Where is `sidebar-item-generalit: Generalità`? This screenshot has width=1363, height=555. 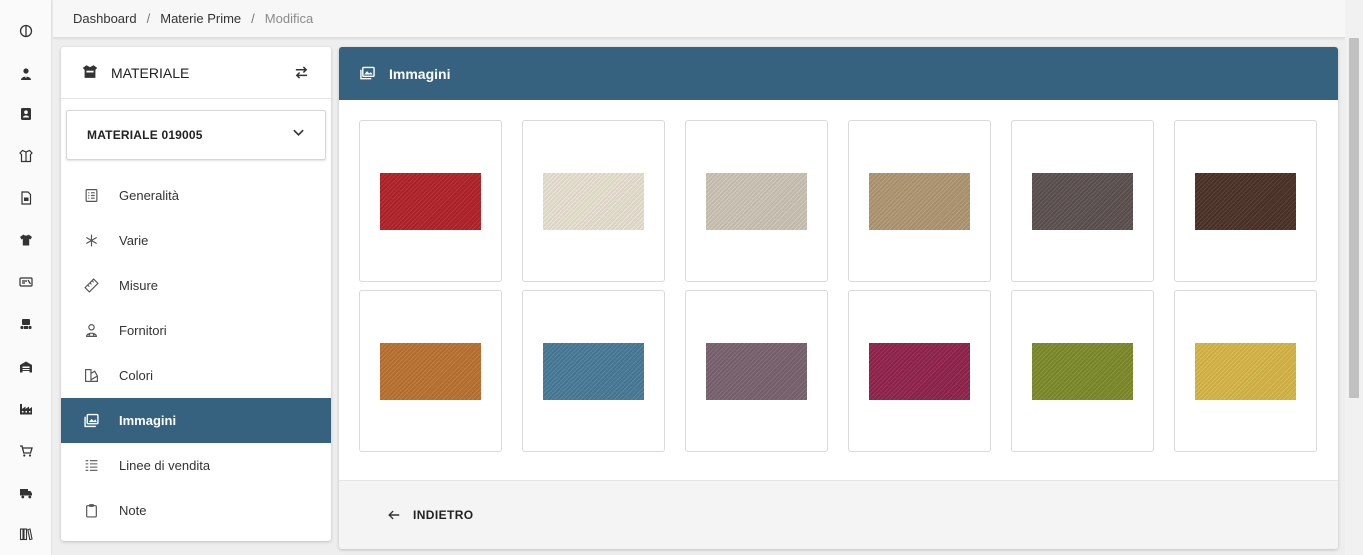
sidebar-item-generalit: Generalità is located at coordinates (196, 195).